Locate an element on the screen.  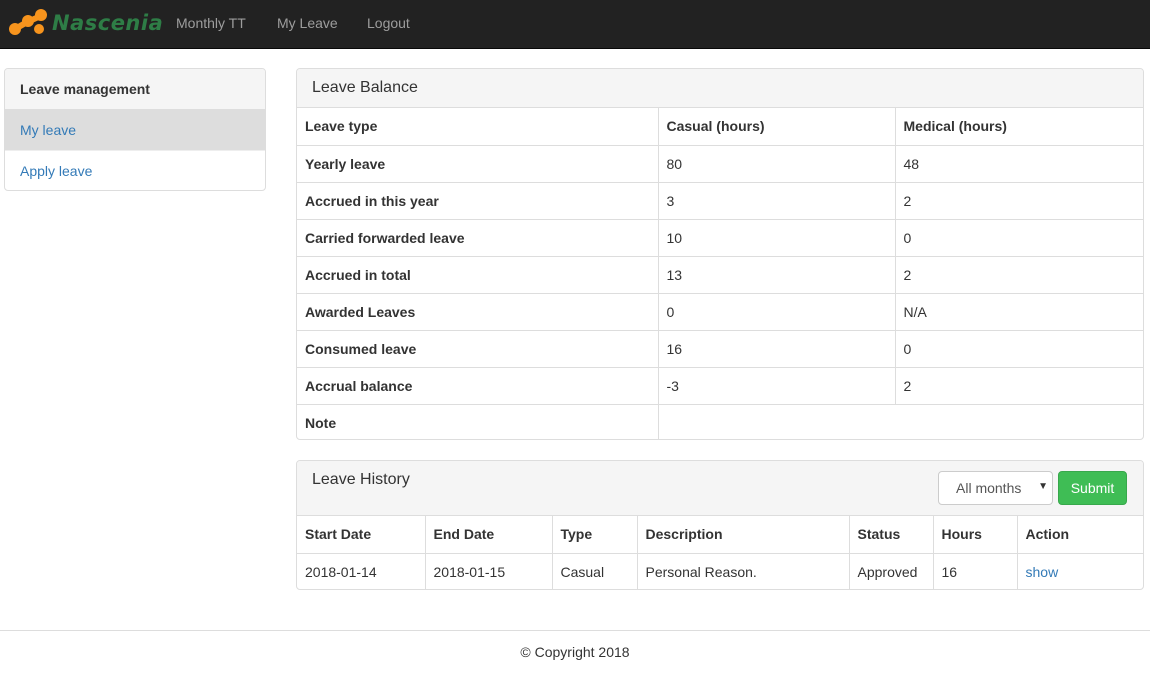
brand-name: Nascenia is located at coordinates (108, 23).